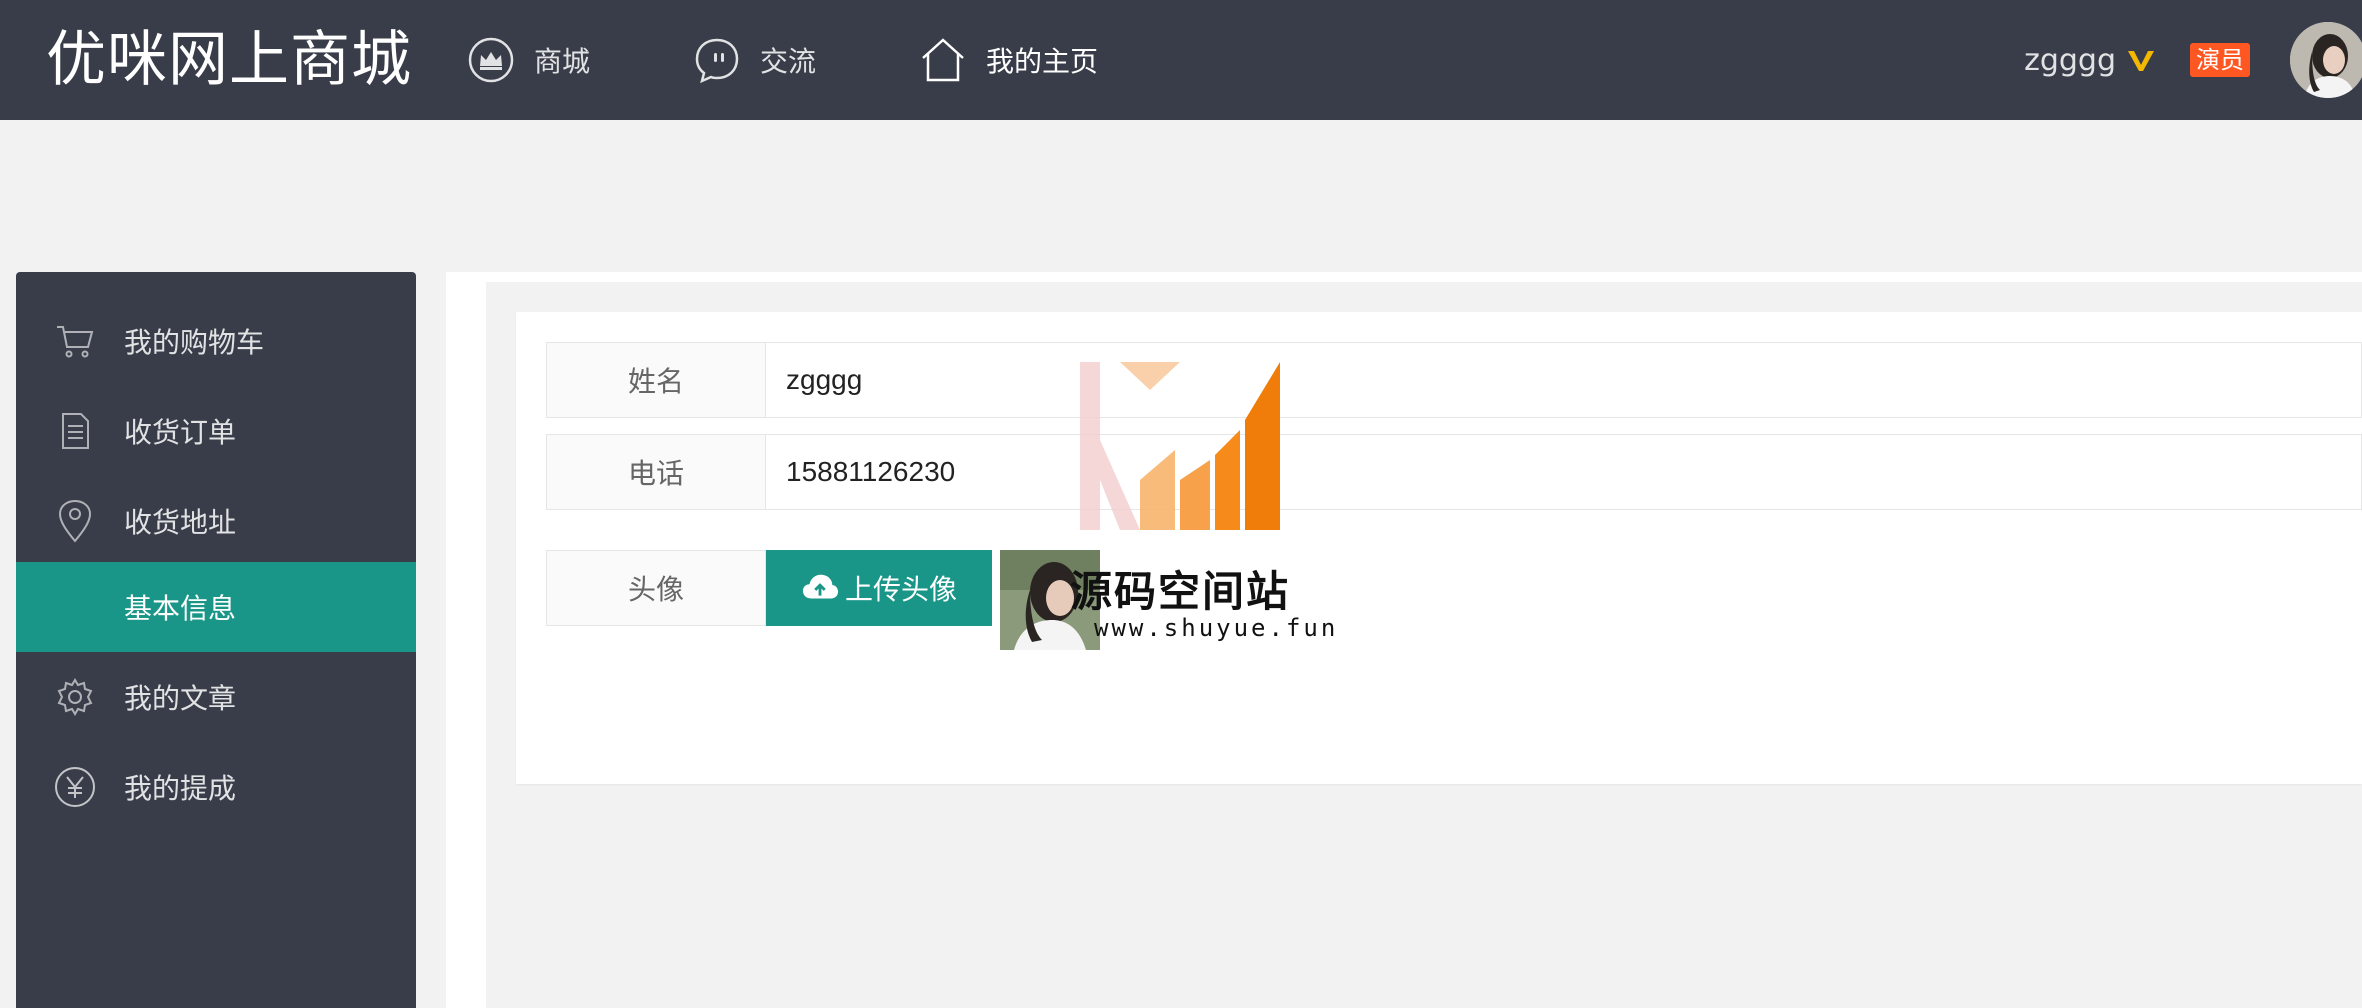 Image resolution: width=2362 pixels, height=1008 pixels. What do you see at coordinates (75, 697) in the screenshot?
I see `gear-icon` at bounding box center [75, 697].